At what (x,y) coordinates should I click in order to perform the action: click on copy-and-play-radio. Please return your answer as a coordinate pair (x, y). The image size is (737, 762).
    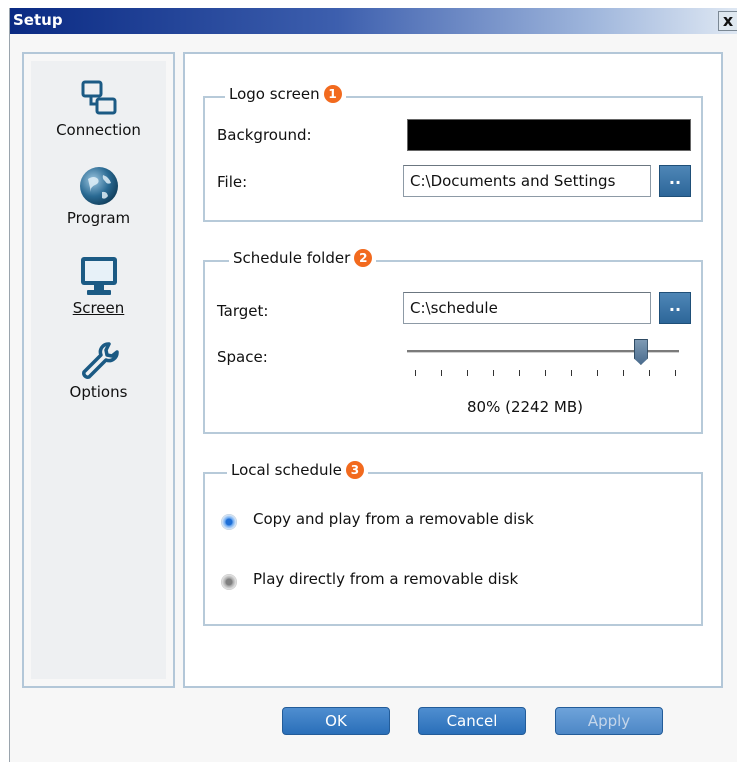
    Looking at the image, I should click on (229, 522).